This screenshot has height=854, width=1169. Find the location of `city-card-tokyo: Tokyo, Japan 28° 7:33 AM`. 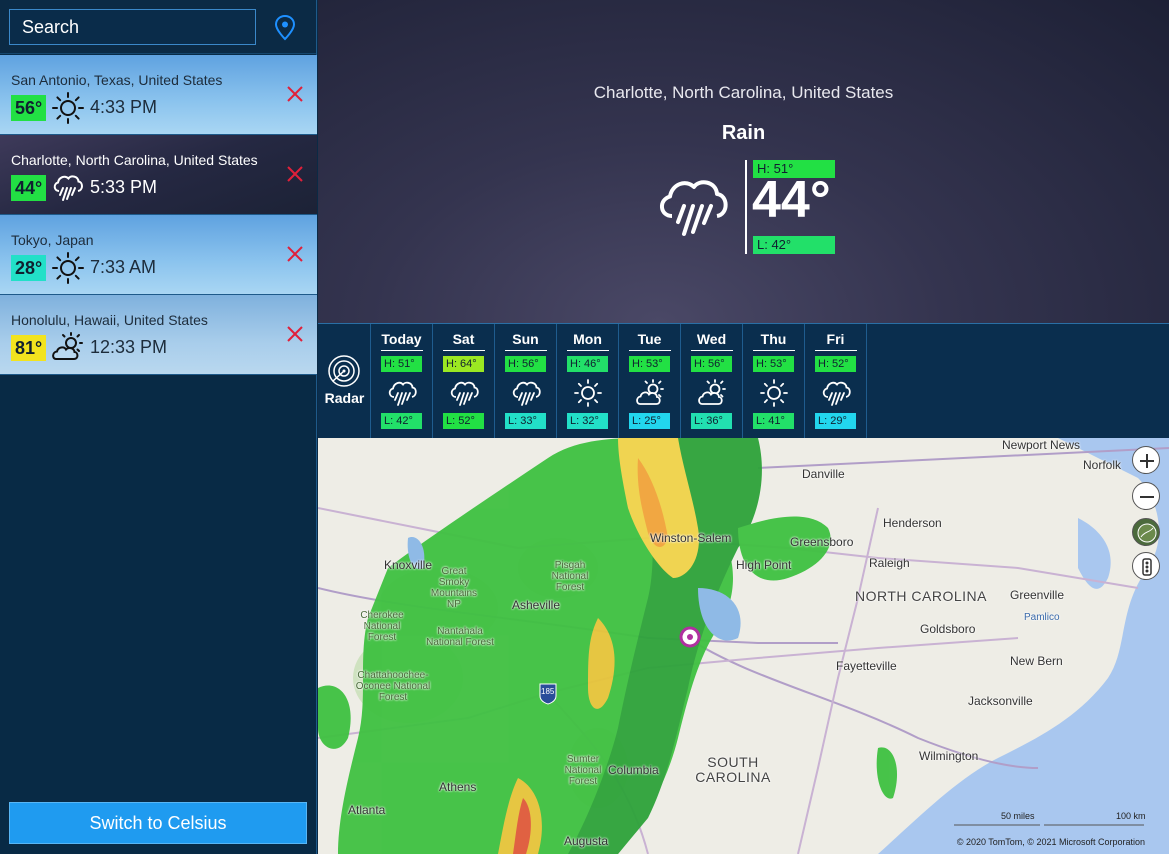

city-card-tokyo: Tokyo, Japan 28° 7:33 AM is located at coordinates (158, 255).